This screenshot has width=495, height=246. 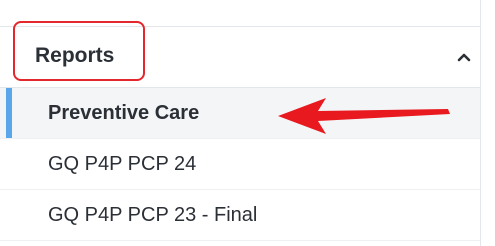 I want to click on annotation-arrow-icon, so click(x=364, y=116).